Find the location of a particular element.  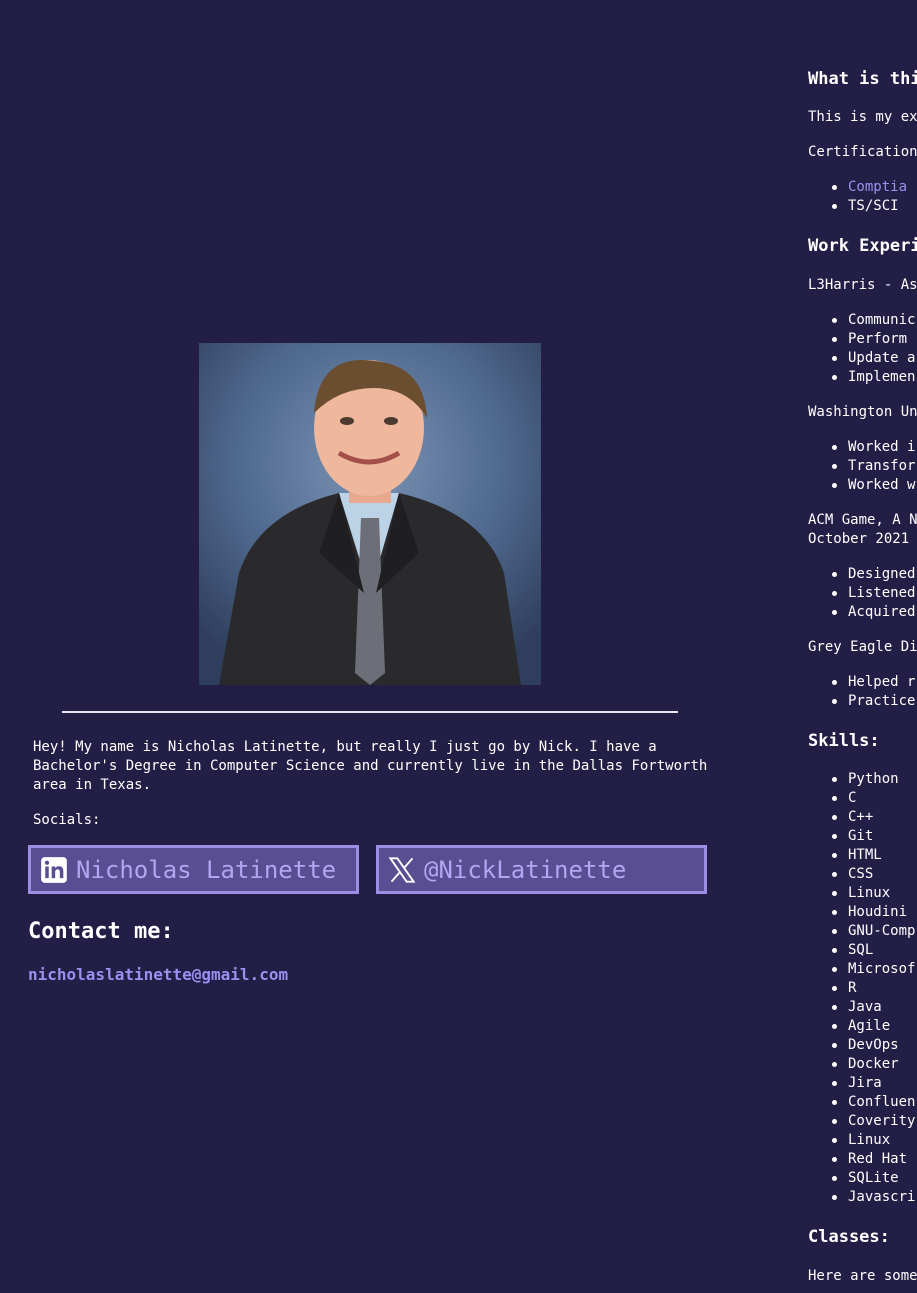

linkedin-icon is located at coordinates (54, 870).